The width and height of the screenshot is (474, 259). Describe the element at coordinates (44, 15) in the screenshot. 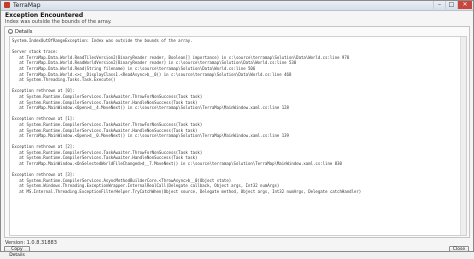

I see `exception-heading: Exception Encountered` at that location.